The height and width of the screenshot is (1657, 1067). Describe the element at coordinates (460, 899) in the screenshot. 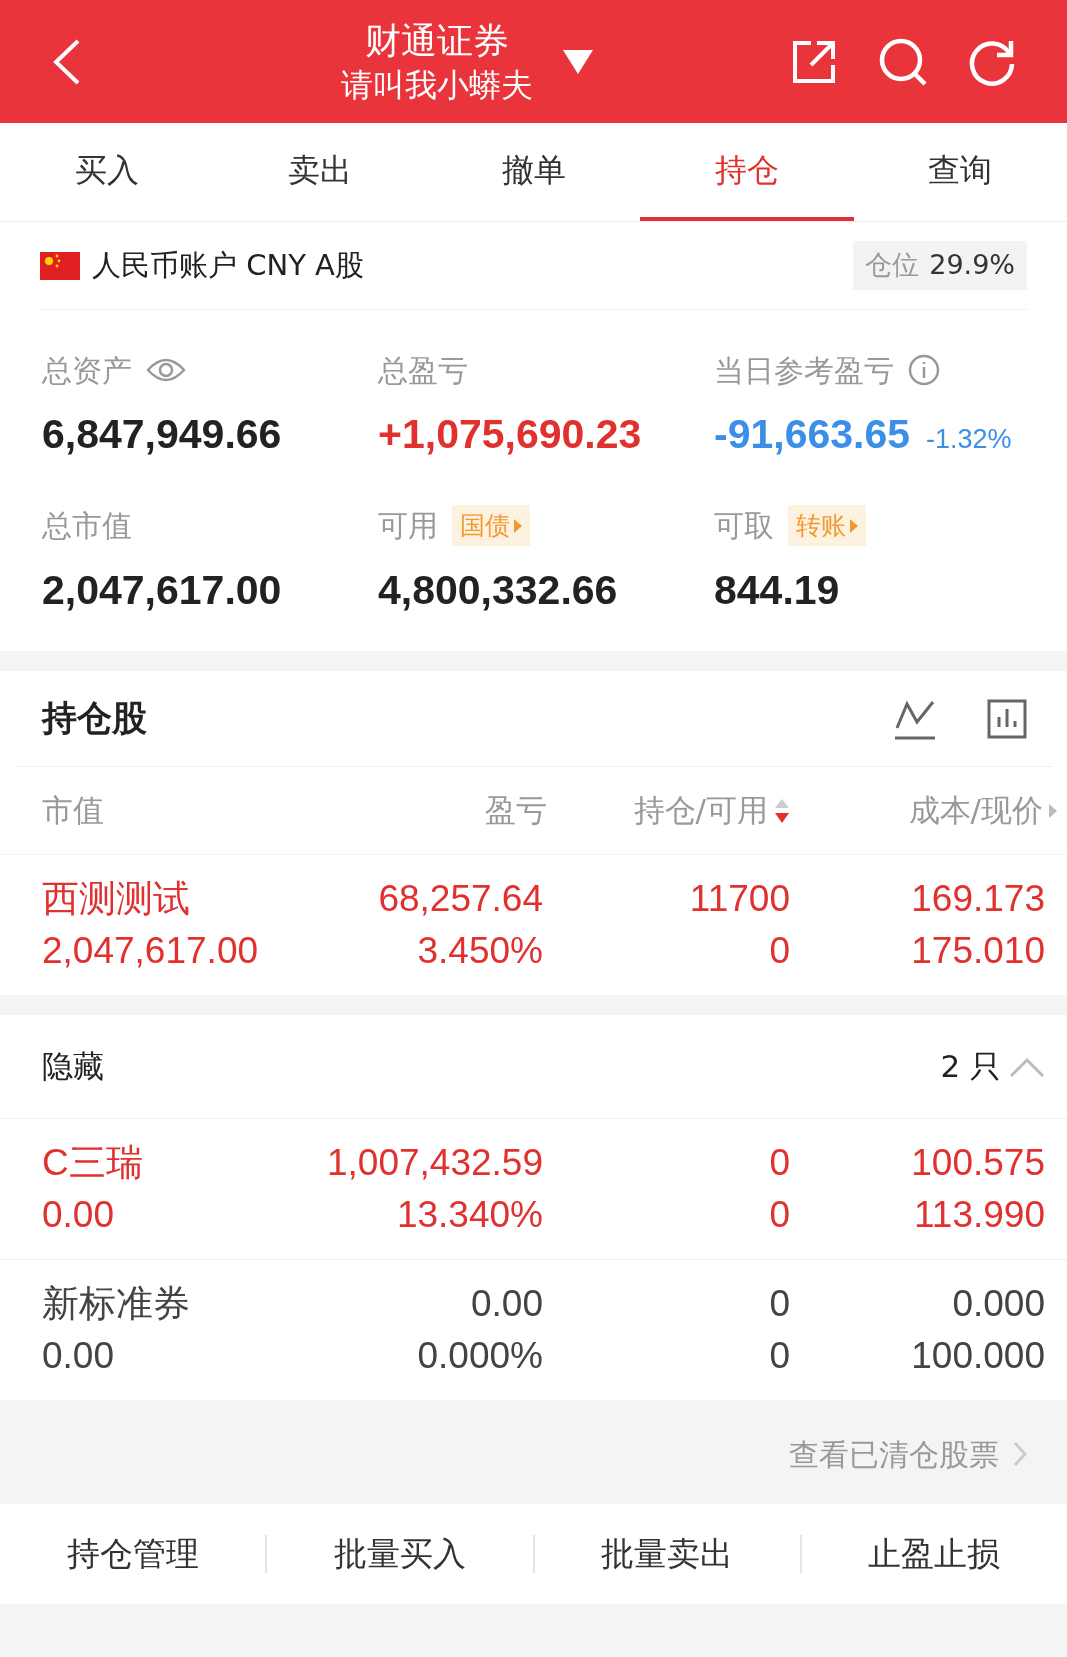

I see `profit-amount: 68,257.64` at that location.